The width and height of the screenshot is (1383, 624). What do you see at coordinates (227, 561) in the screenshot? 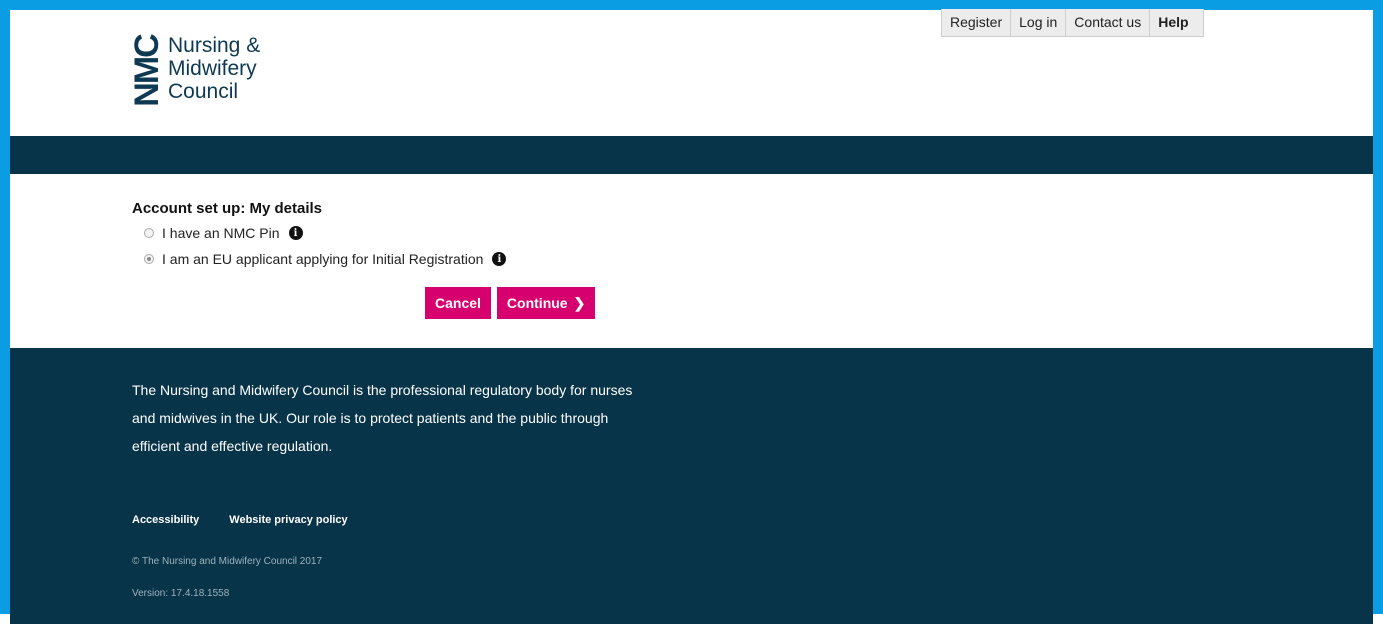
I see `footer-copyright: © The Nursing and Midwifery Council 2017` at bounding box center [227, 561].